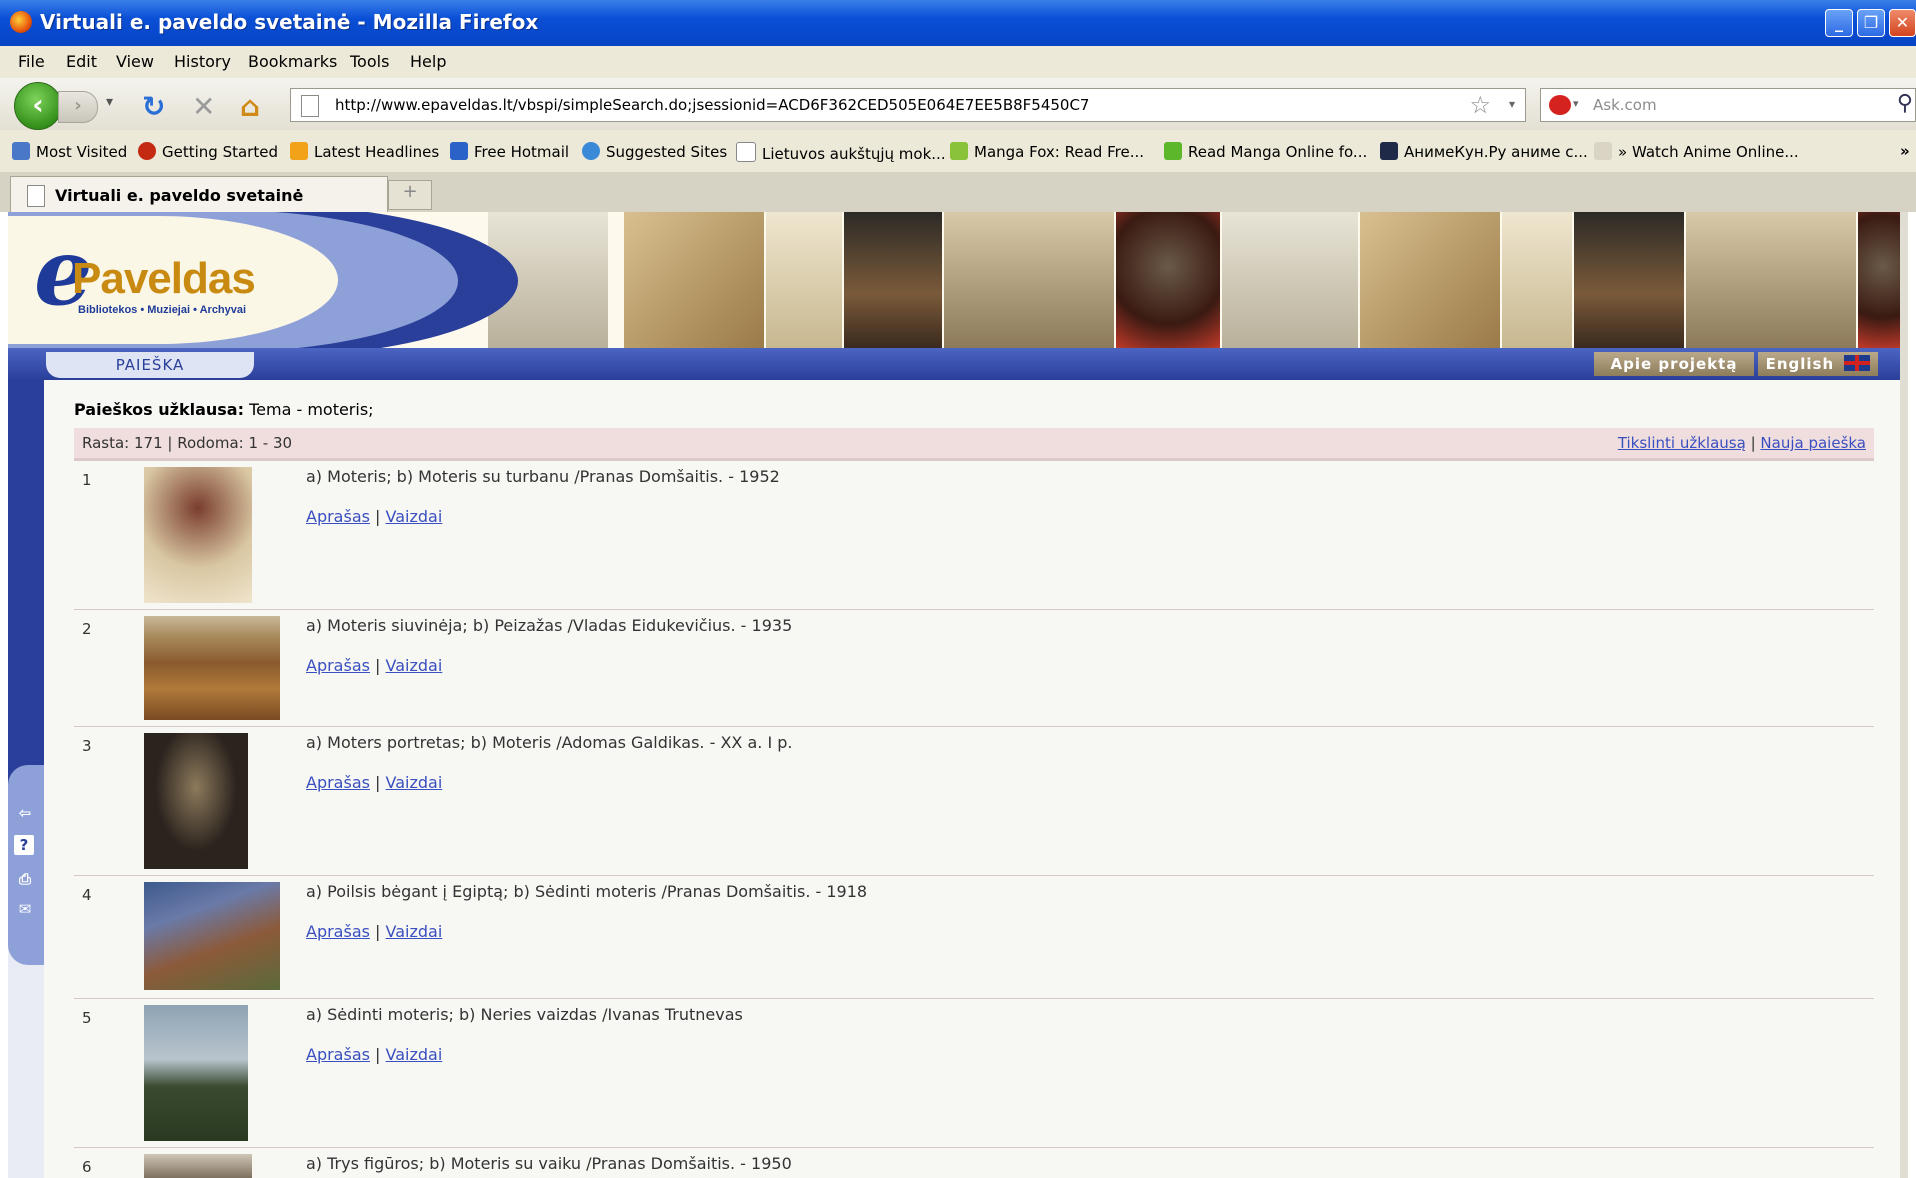 The width and height of the screenshot is (1916, 1178). What do you see at coordinates (38, 106) in the screenshot?
I see `back-button: ‹` at bounding box center [38, 106].